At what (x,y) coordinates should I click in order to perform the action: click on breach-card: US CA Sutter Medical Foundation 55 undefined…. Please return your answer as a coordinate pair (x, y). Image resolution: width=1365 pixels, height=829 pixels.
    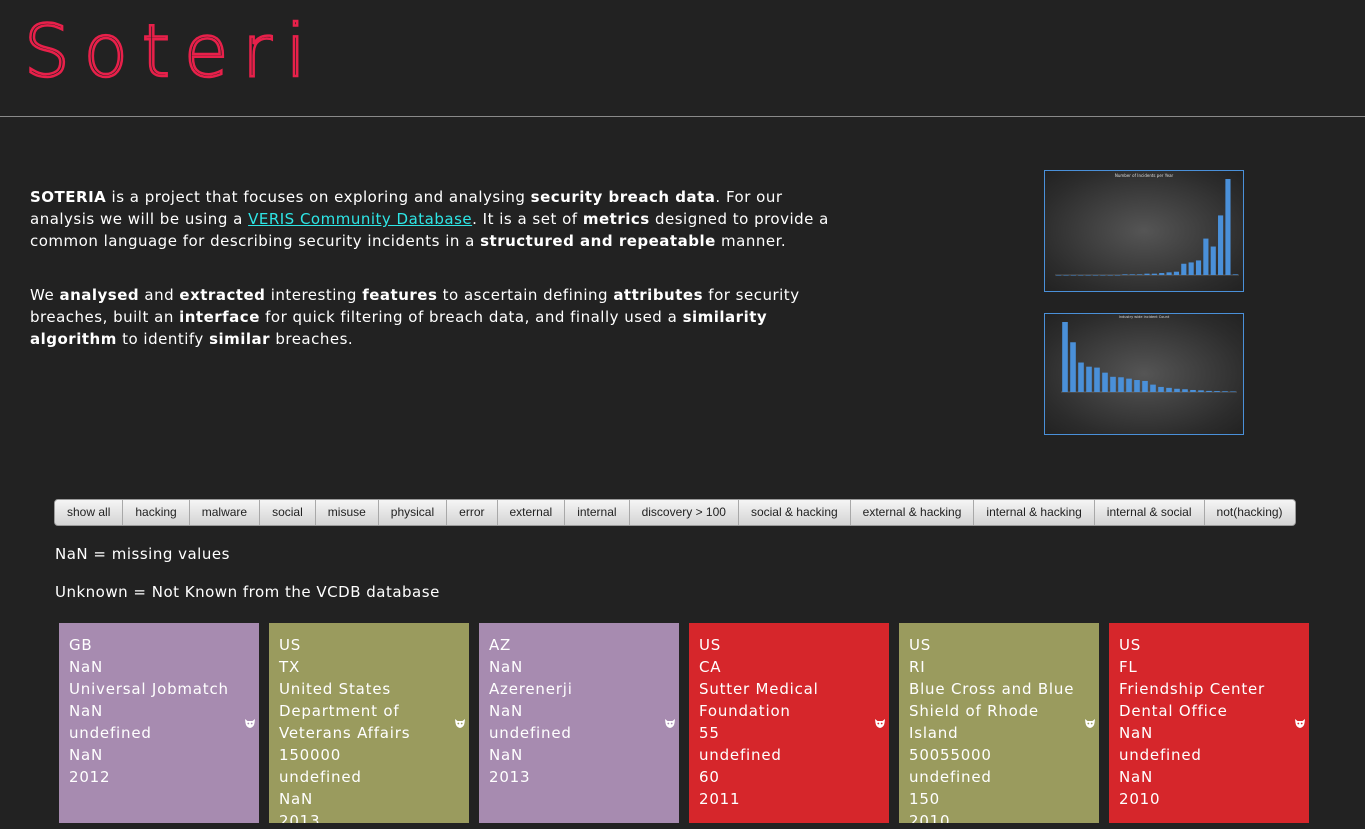
    Looking at the image, I should click on (789, 723).